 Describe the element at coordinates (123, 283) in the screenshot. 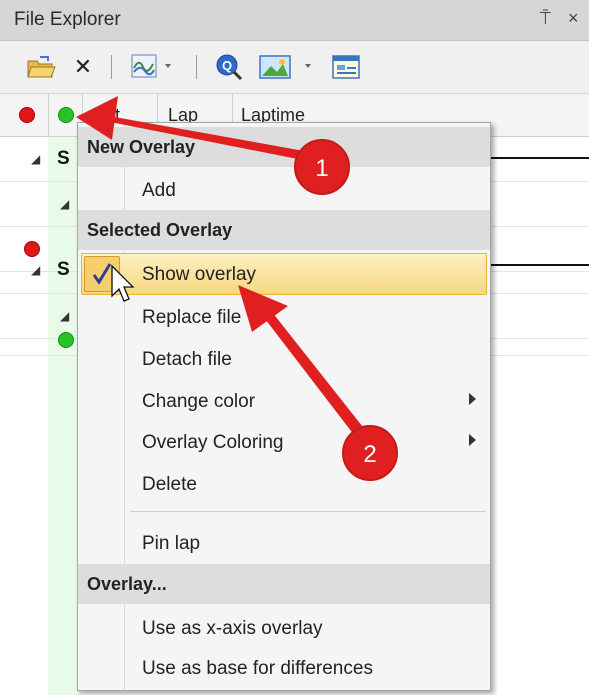

I see `mouse-cursor-icon` at that location.